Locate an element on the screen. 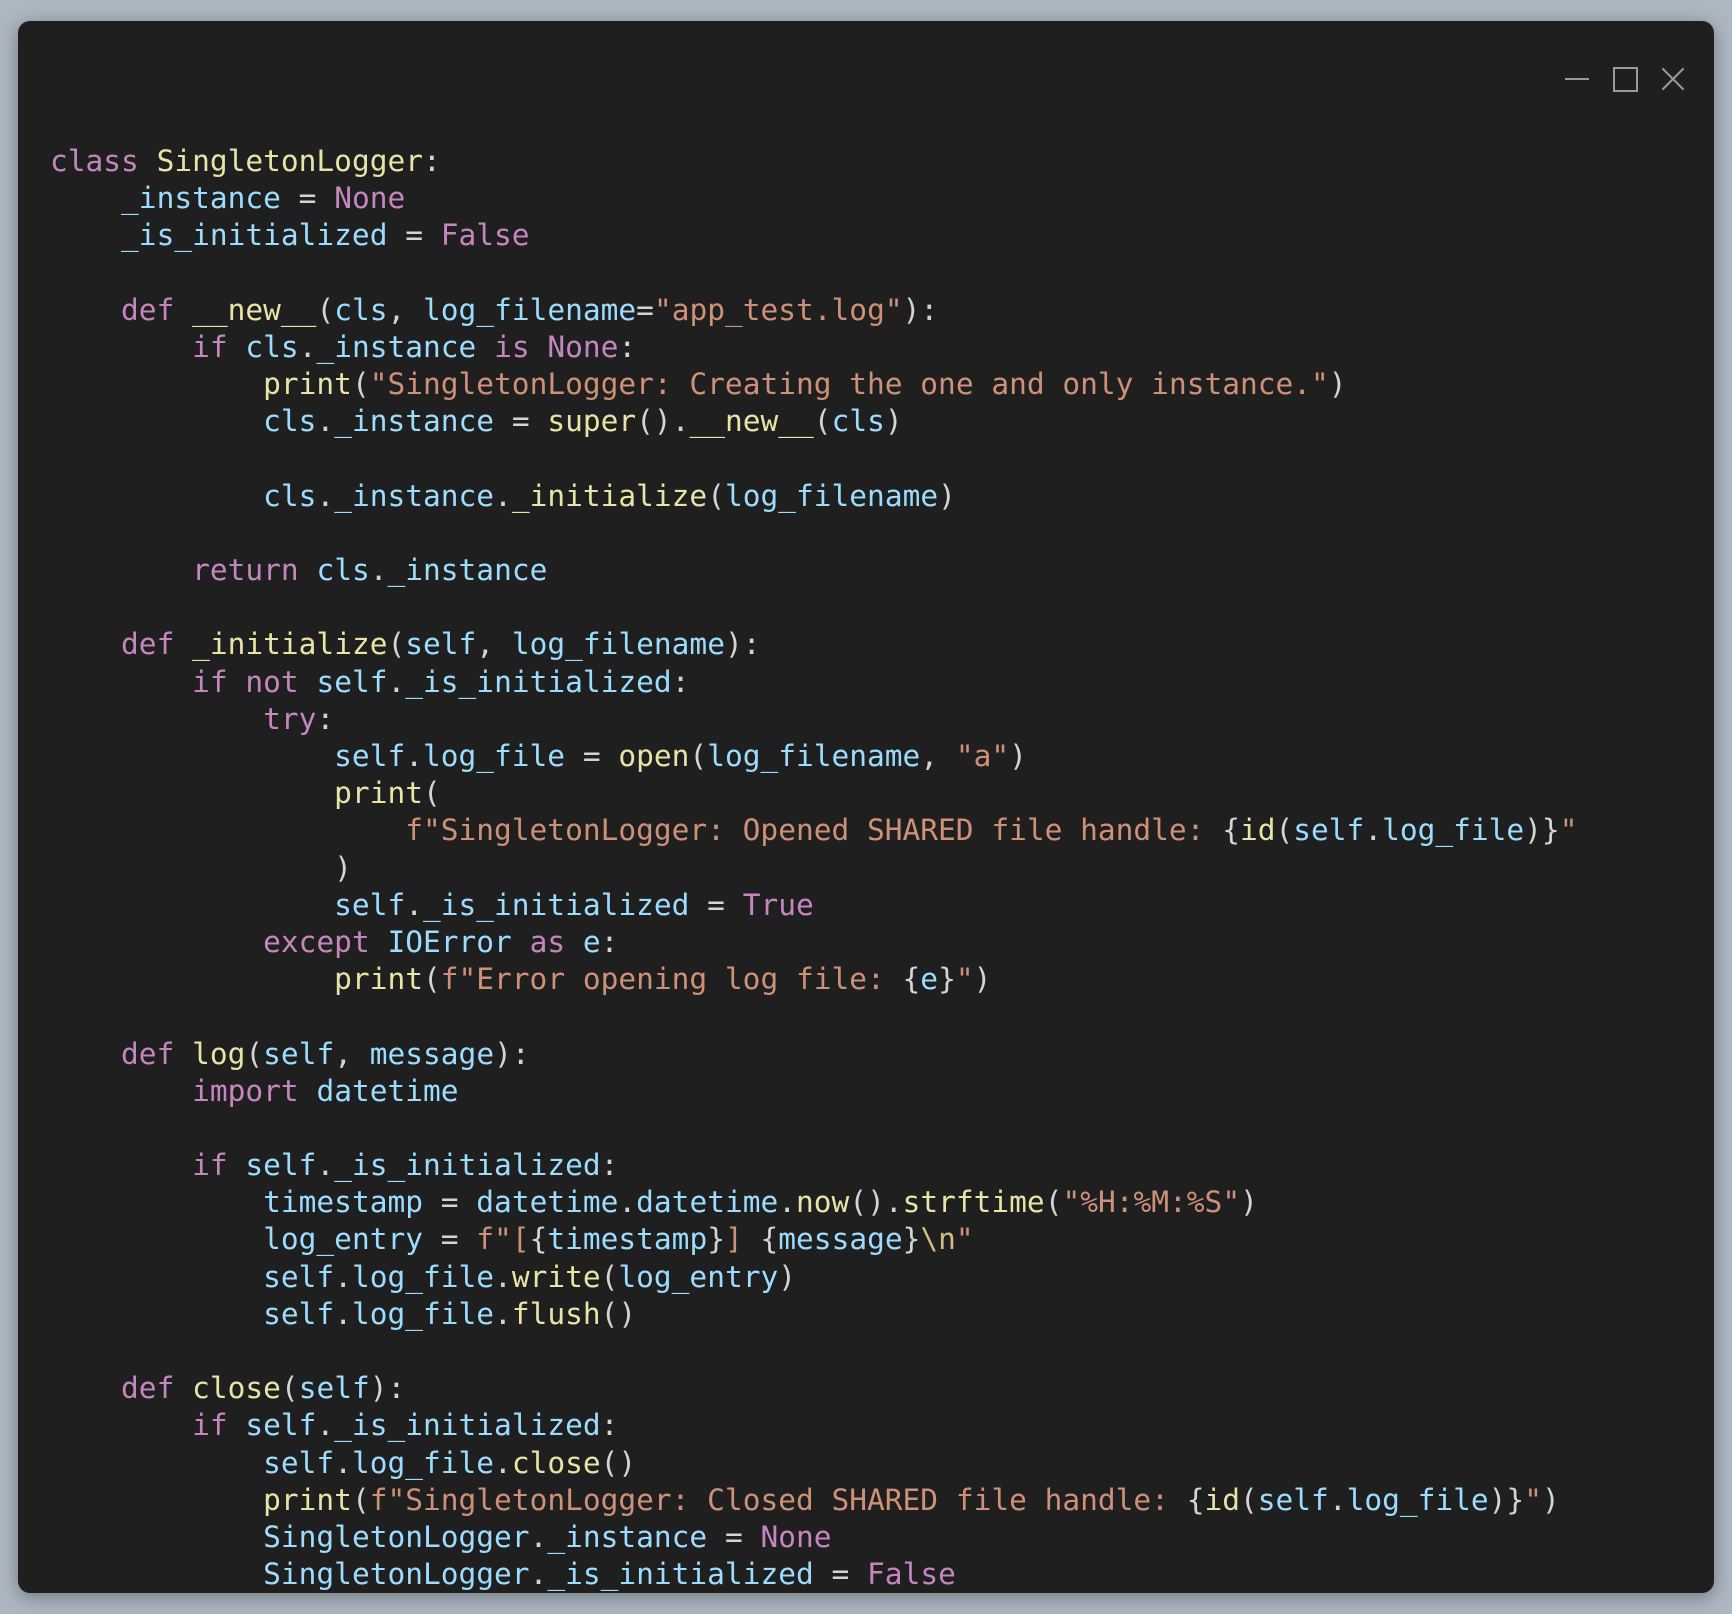 The width and height of the screenshot is (1732, 1614). close-icon is located at coordinates (1673, 79).